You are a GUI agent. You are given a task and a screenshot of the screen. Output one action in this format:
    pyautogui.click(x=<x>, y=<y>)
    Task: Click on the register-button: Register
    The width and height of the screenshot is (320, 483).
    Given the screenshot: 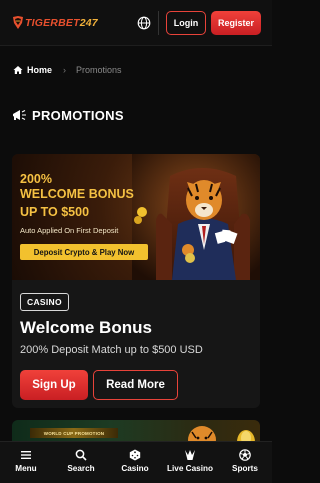 What is the action you would take?
    pyautogui.click(x=236, y=23)
    